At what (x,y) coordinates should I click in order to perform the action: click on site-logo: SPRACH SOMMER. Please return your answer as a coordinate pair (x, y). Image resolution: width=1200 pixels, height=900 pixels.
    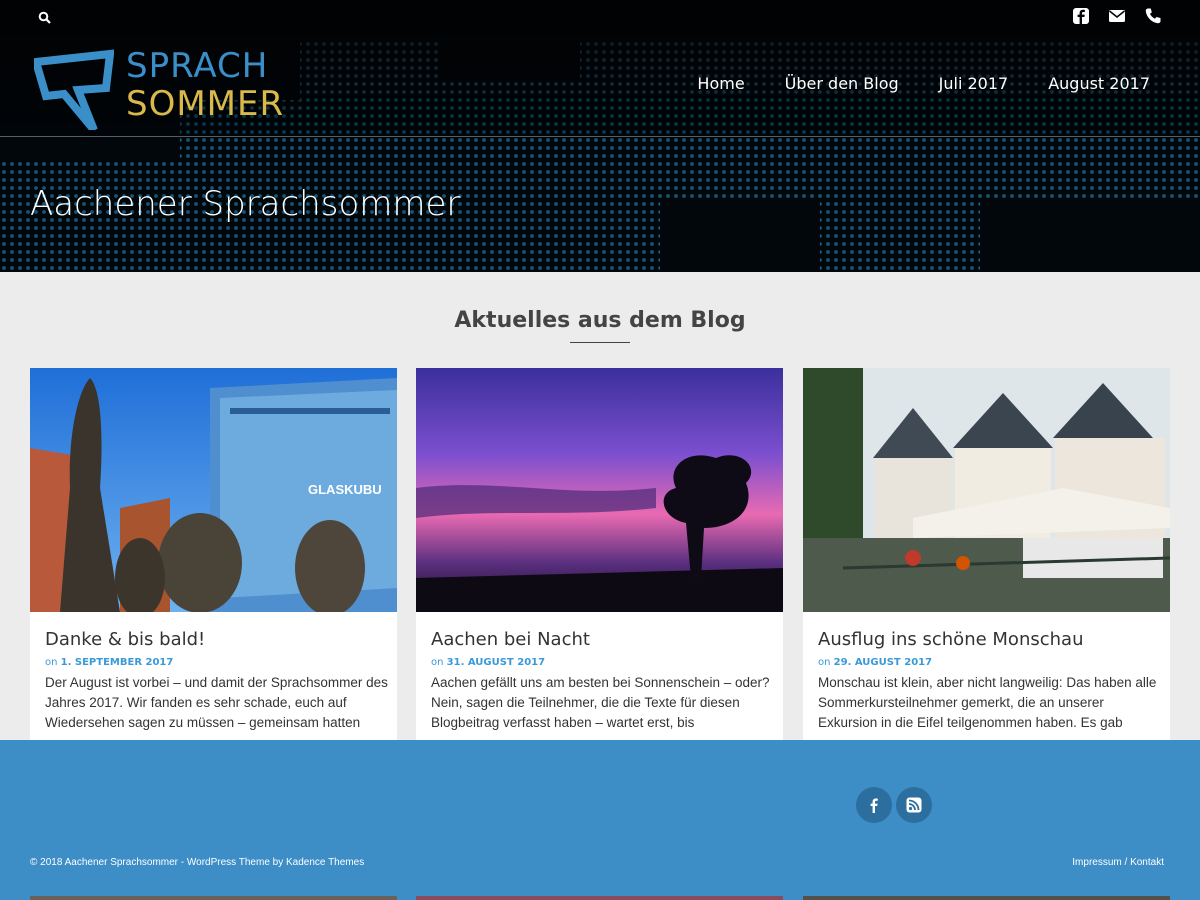
    Looking at the image, I should click on (156, 89).